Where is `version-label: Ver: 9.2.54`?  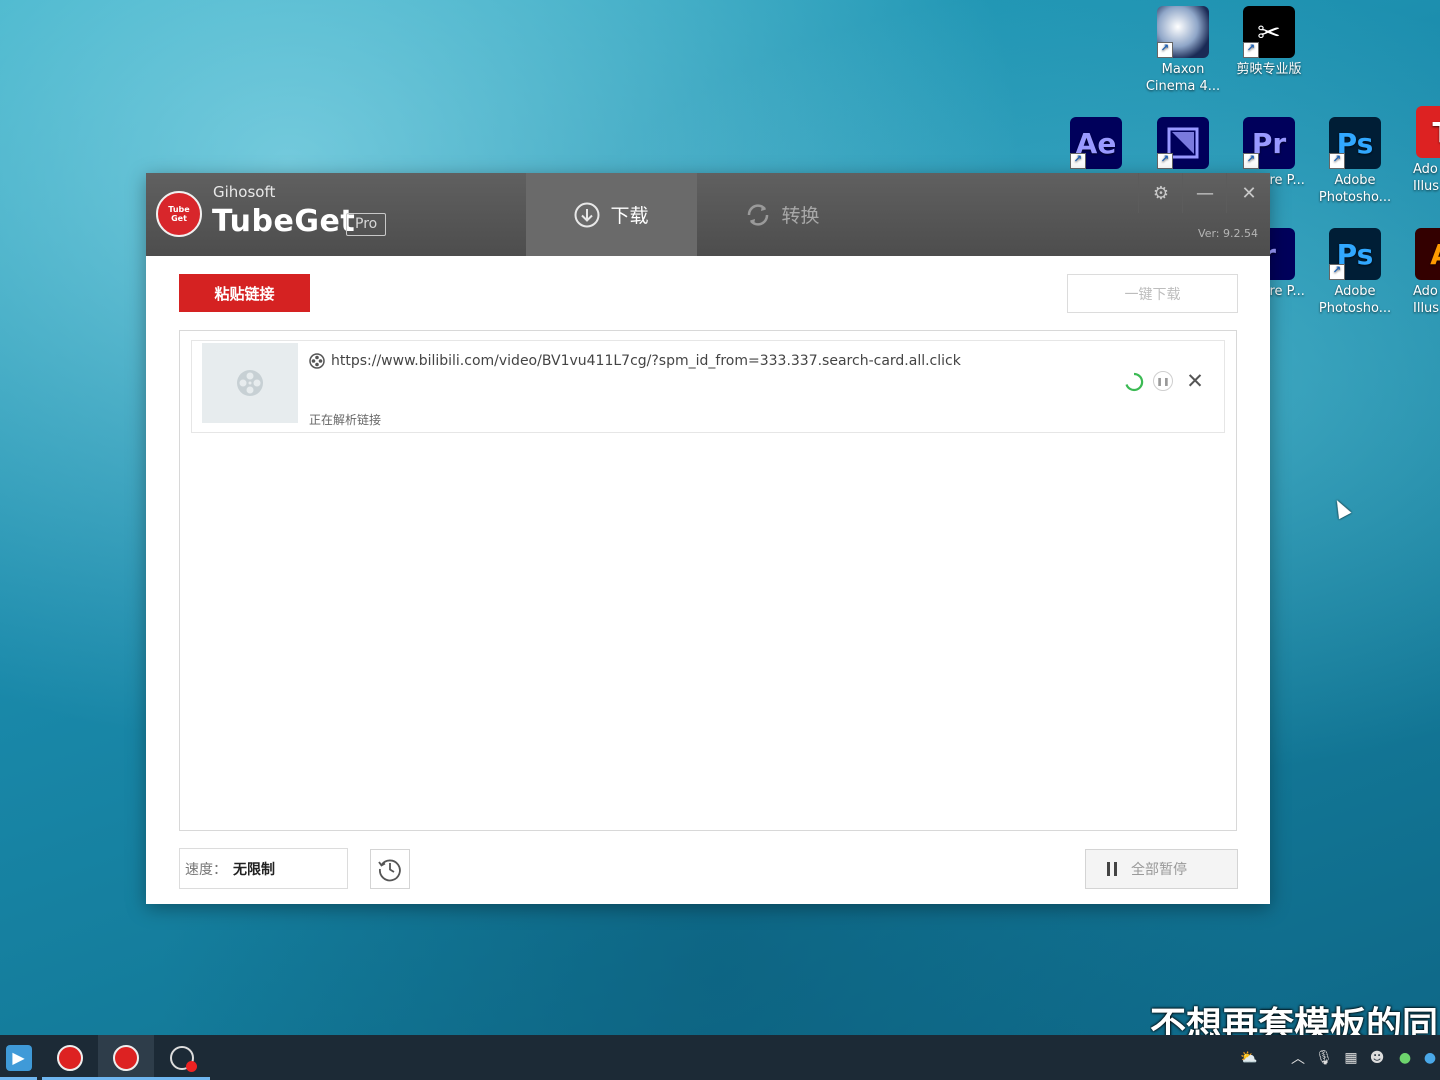
version-label: Ver: 9.2.54 is located at coordinates (1228, 233).